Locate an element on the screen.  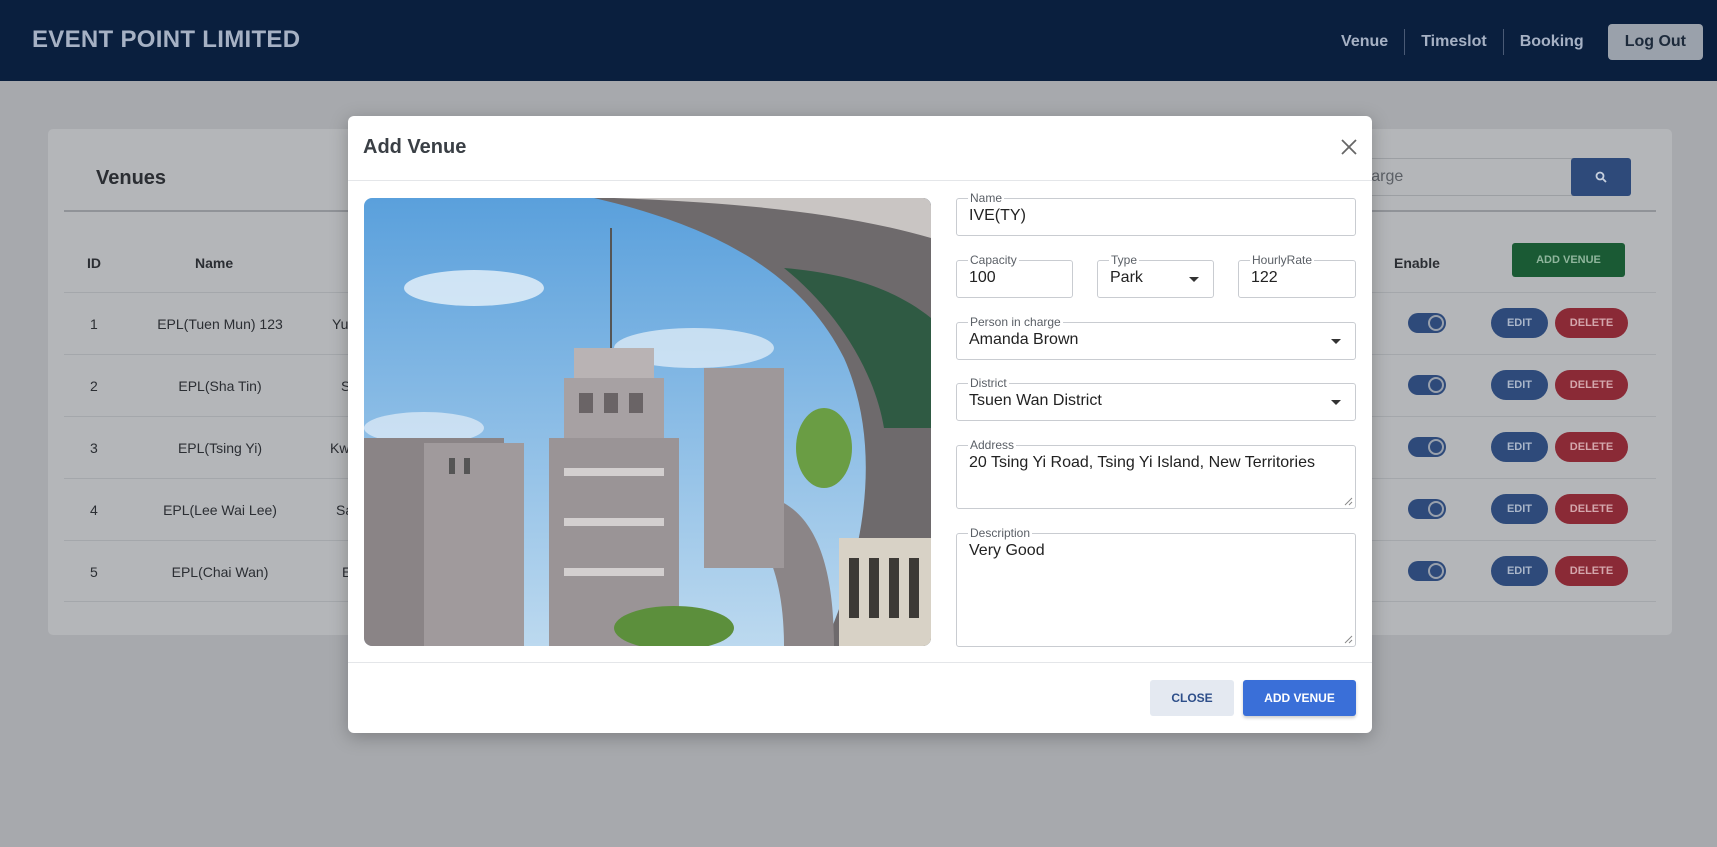
row-id: 5 is located at coordinates (94, 572).